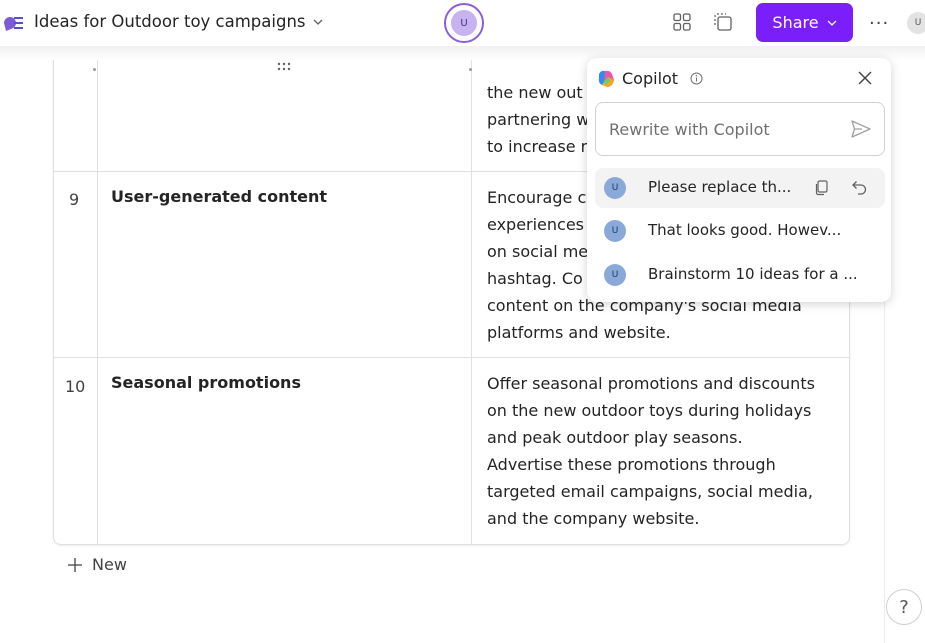  I want to click on undo-icon, so click(859, 187).